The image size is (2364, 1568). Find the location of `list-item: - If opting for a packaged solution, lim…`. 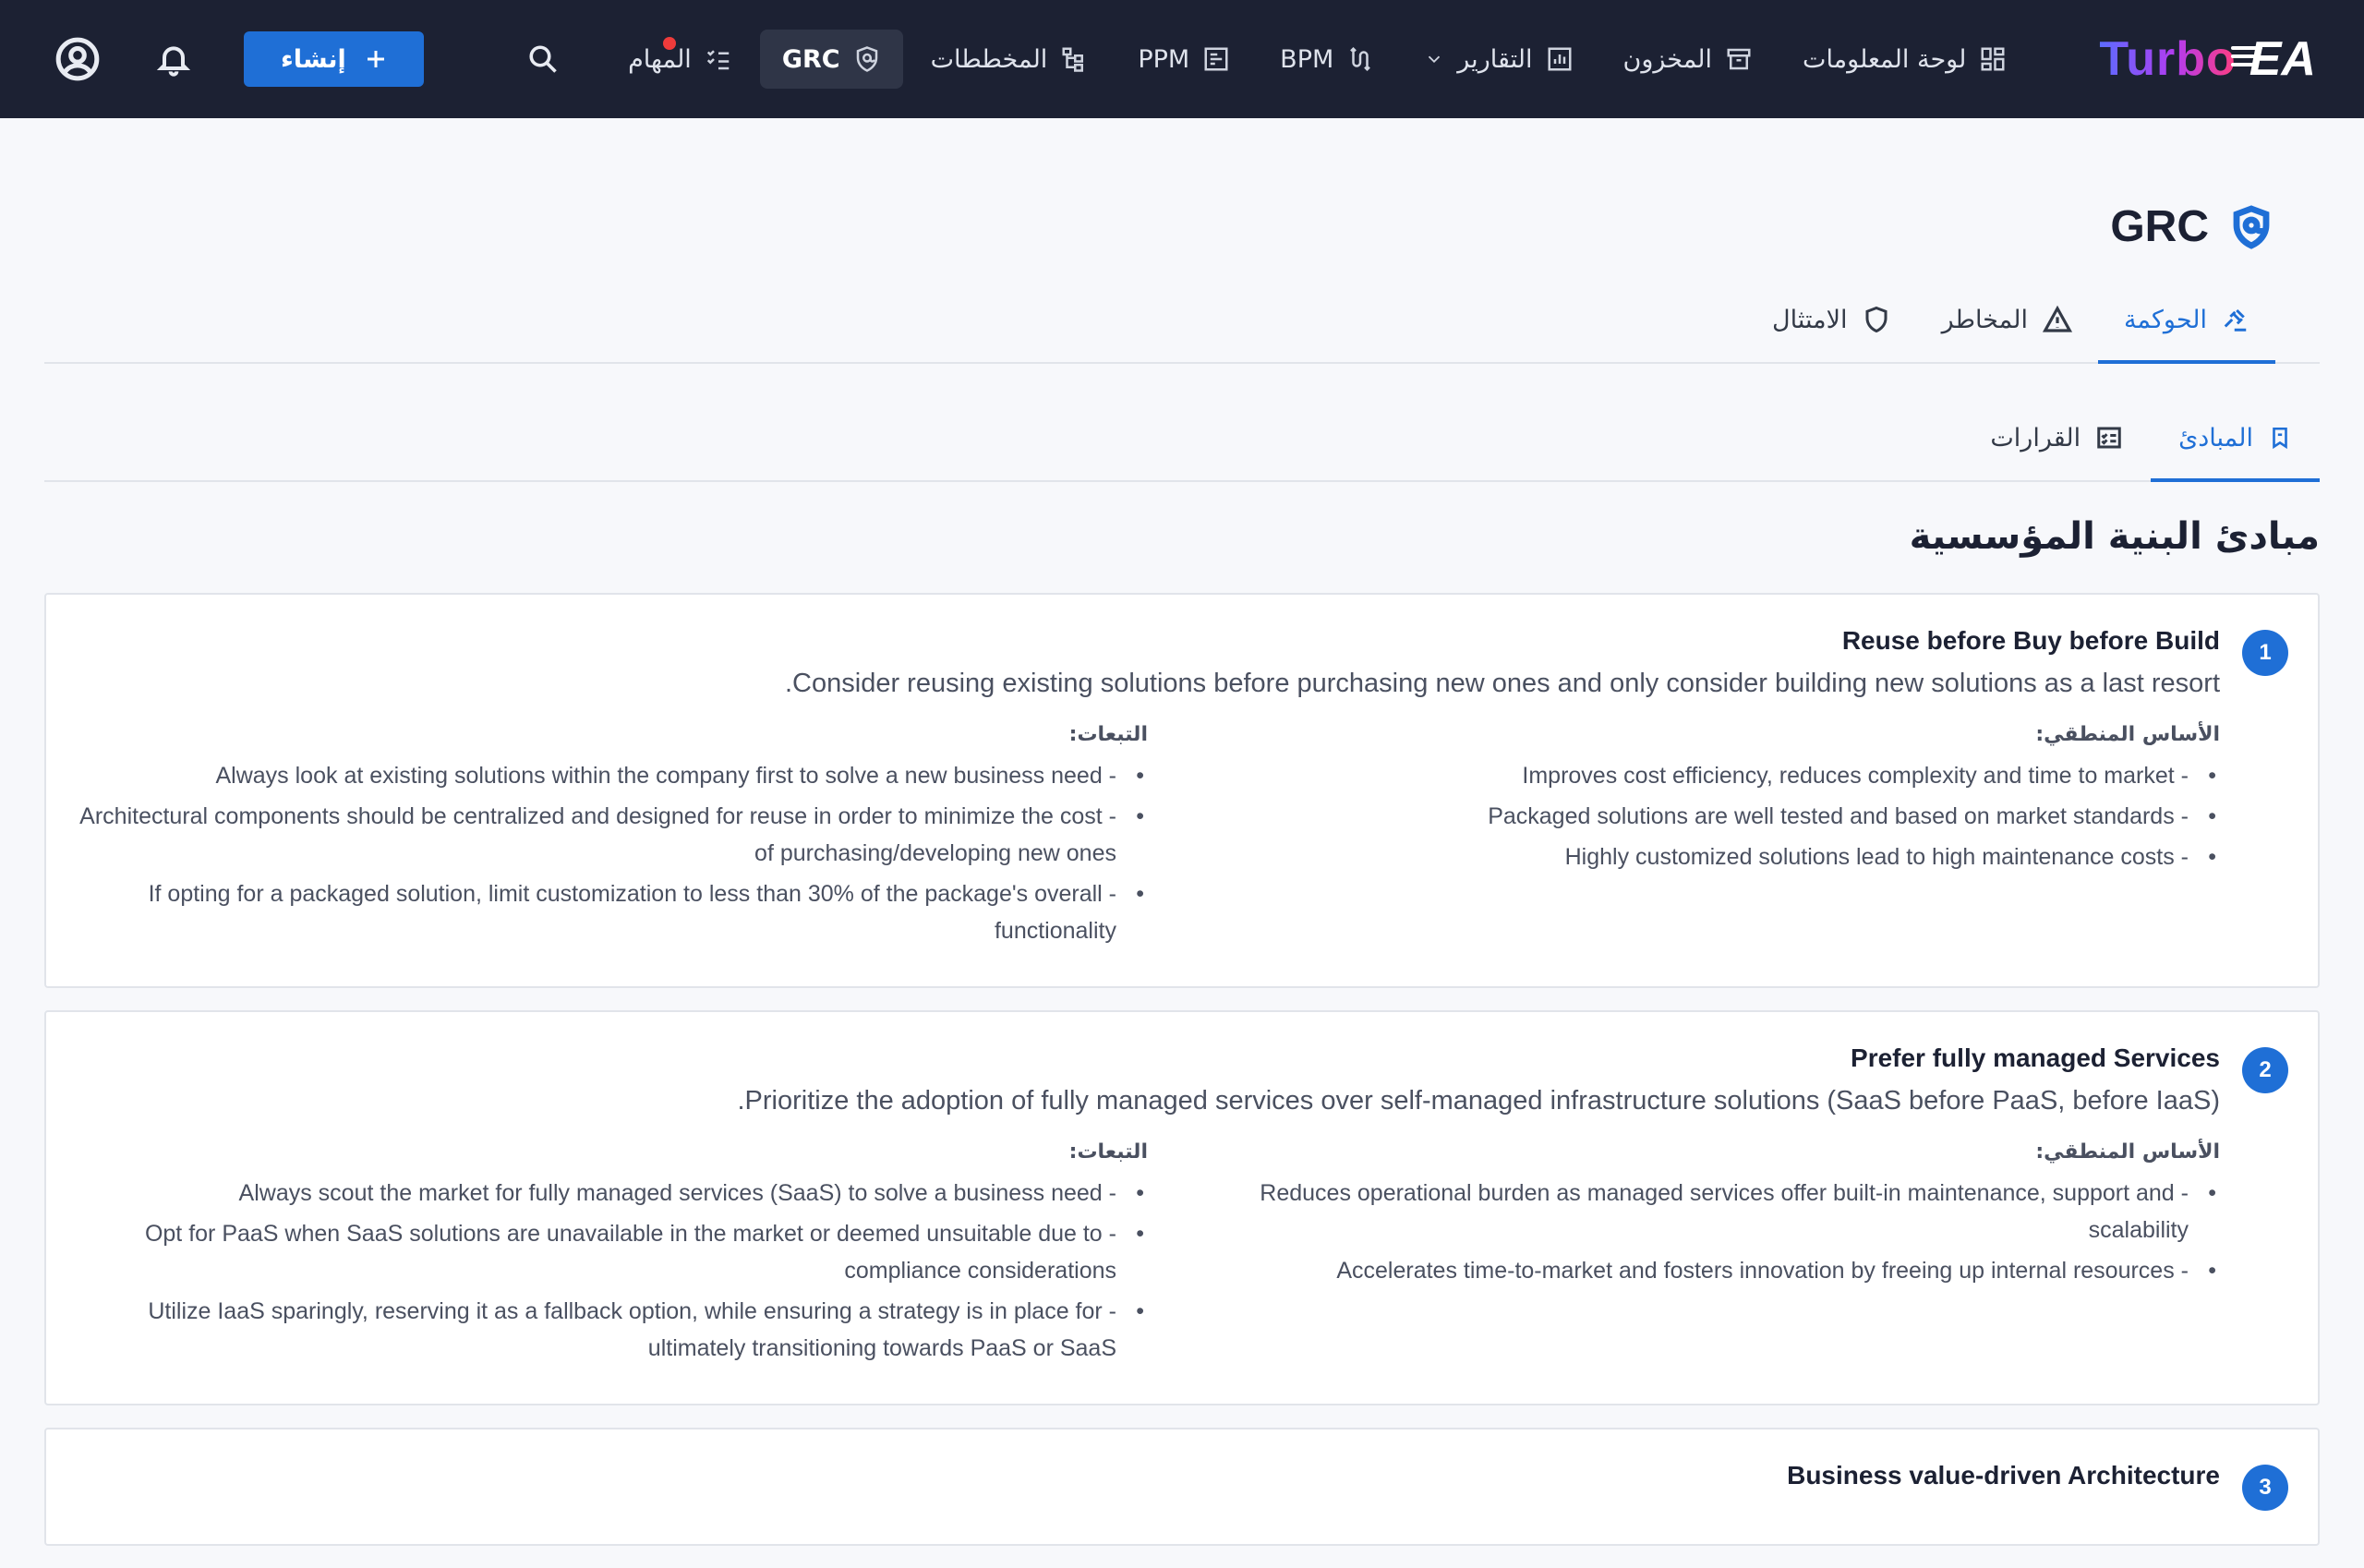

list-item: - If opting for a packaged solution, lim… is located at coordinates (610, 912).